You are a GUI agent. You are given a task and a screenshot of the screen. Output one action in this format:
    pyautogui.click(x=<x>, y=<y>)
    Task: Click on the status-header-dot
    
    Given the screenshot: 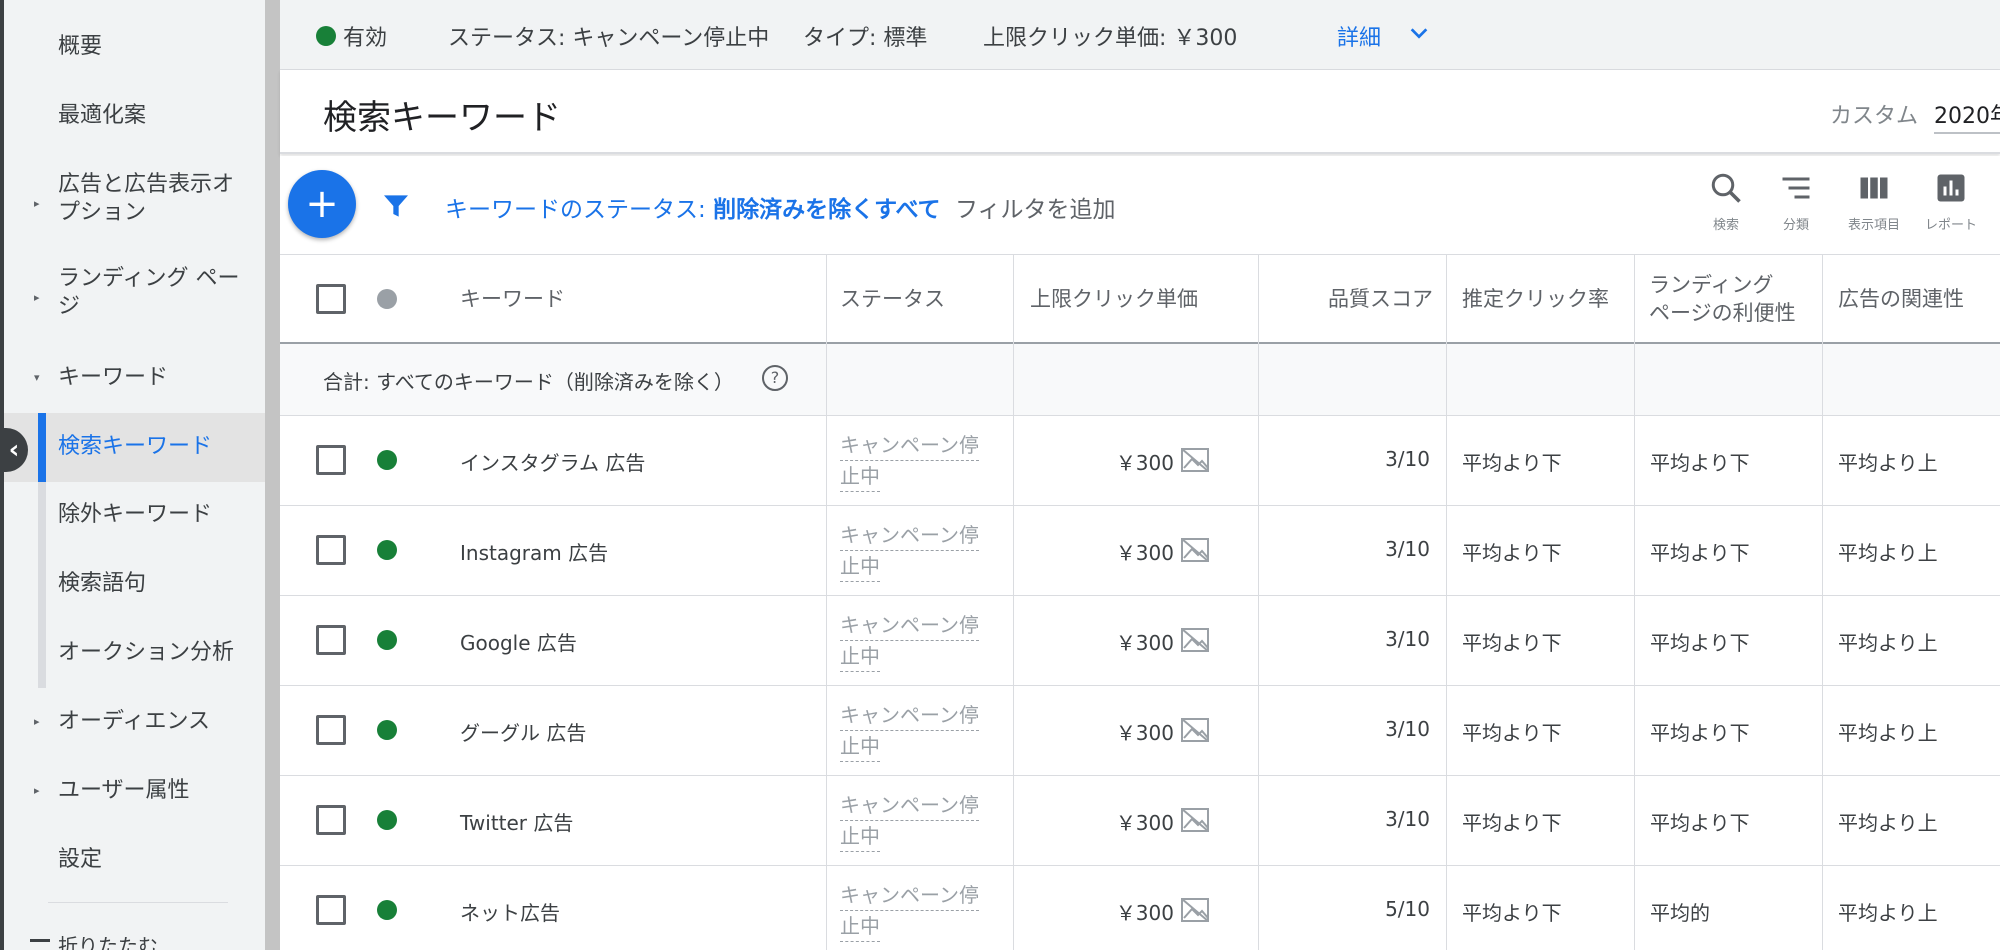 What is the action you would take?
    pyautogui.click(x=387, y=299)
    